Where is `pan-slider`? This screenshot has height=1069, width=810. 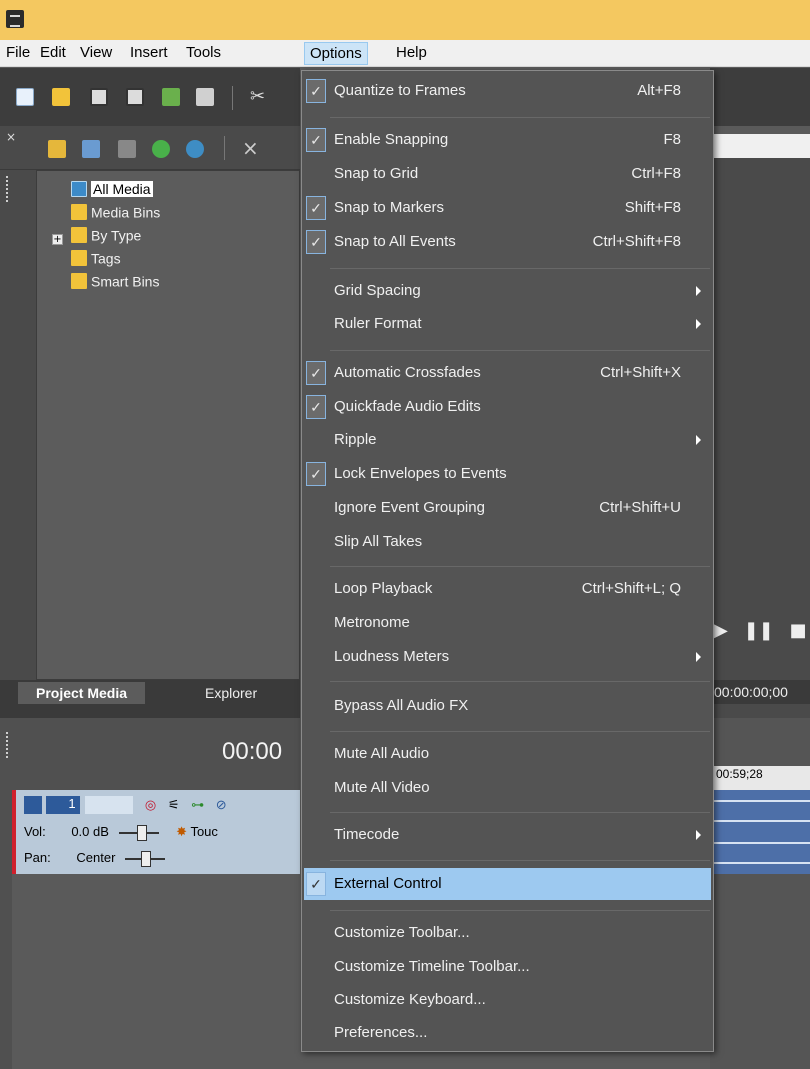 pan-slider is located at coordinates (145, 858).